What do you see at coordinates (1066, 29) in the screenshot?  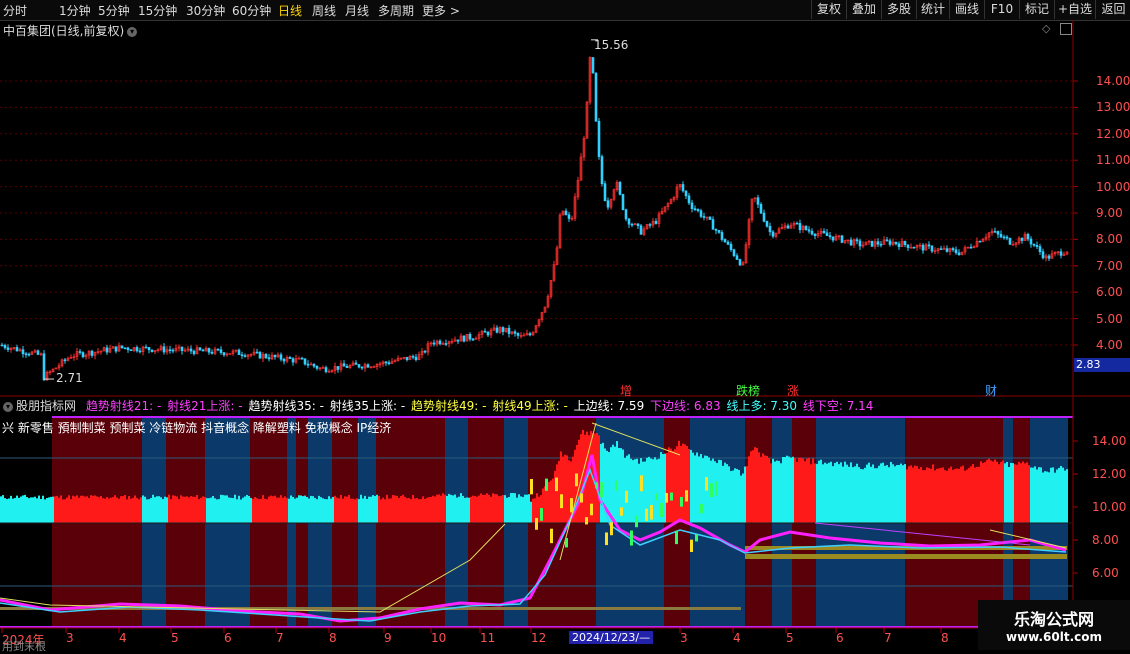 I see `window-toggle-icon` at bounding box center [1066, 29].